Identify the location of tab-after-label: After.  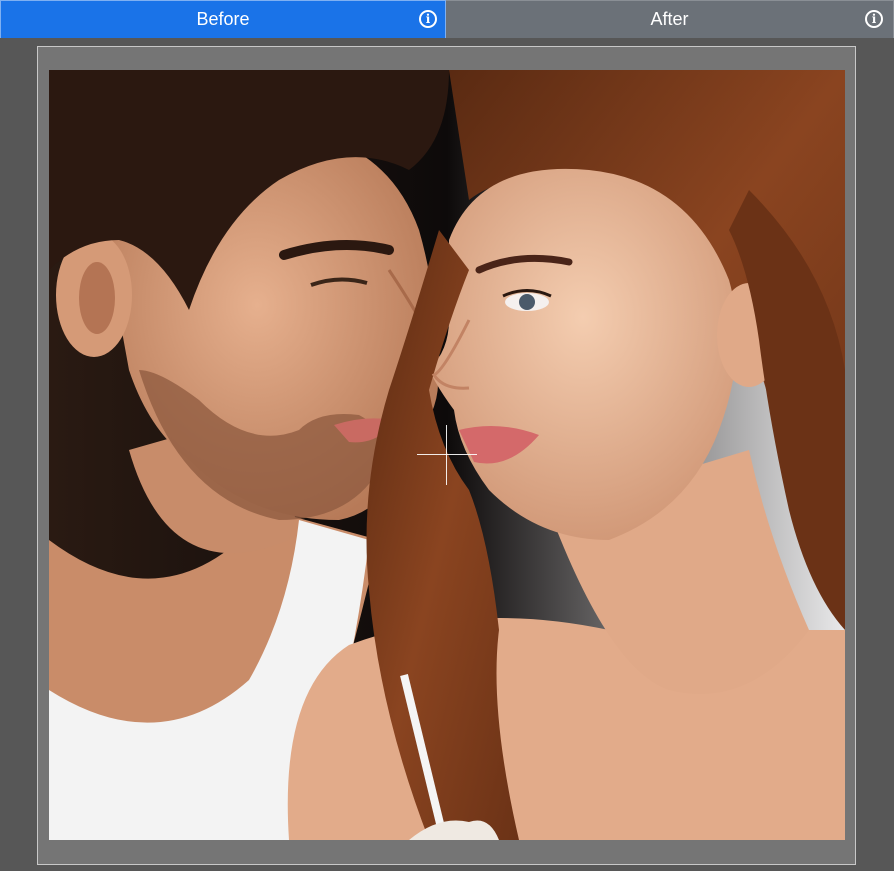
(669, 19).